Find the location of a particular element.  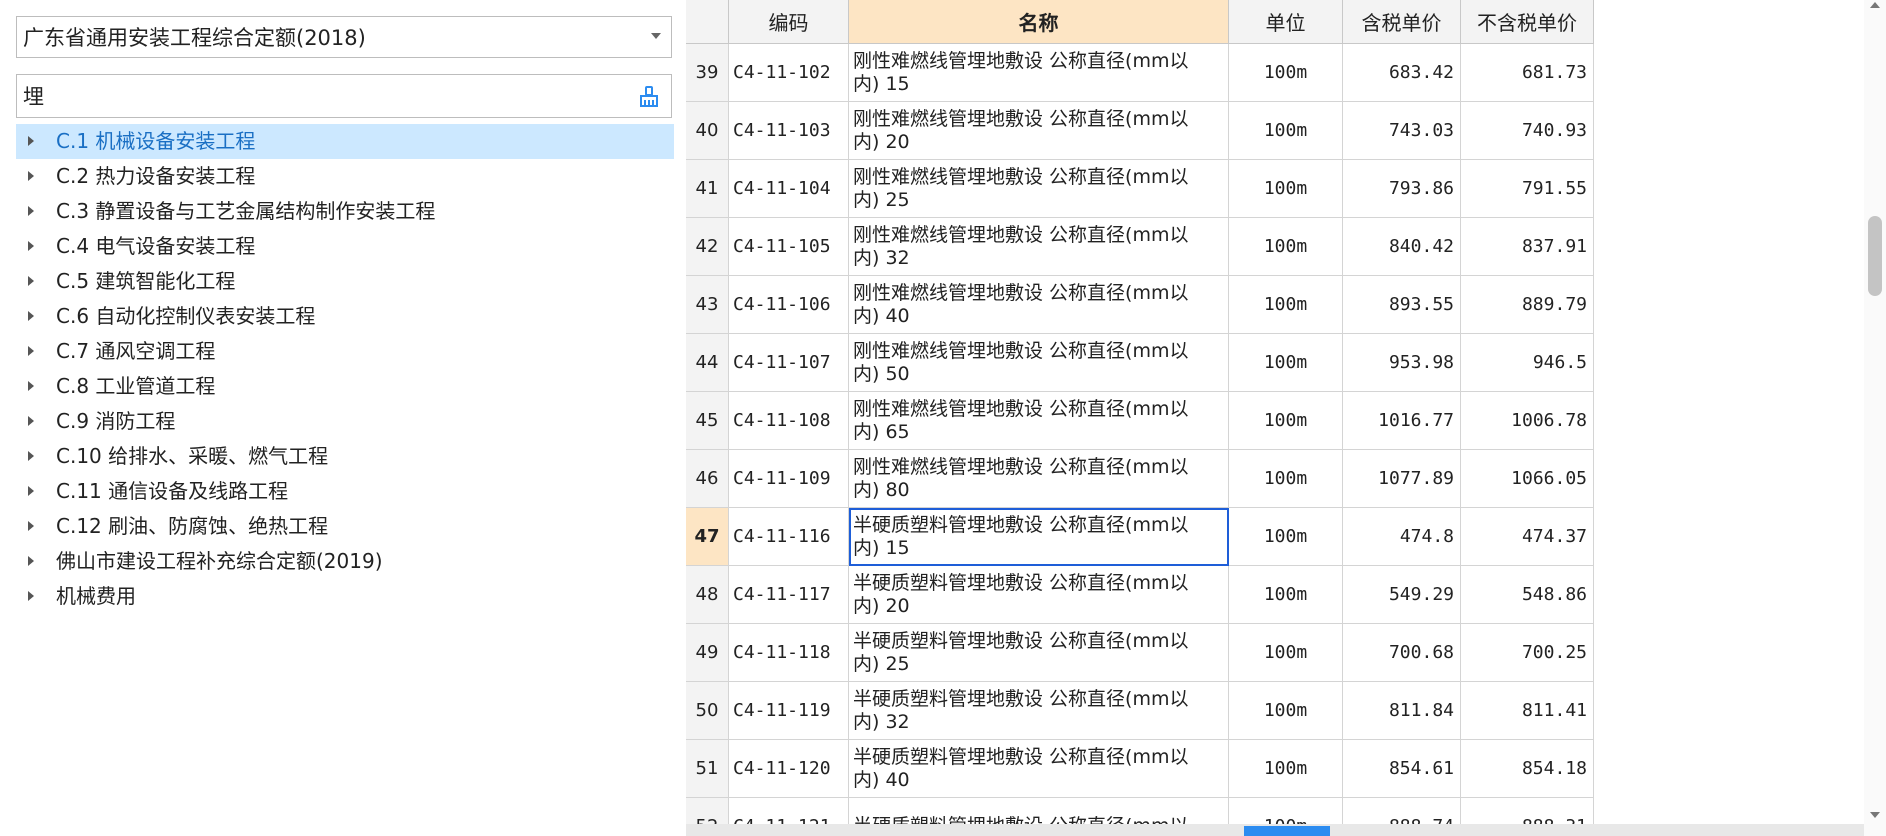

quota-library-select: 广东省通用安装工程综合定额(2018) is located at coordinates (344, 37).